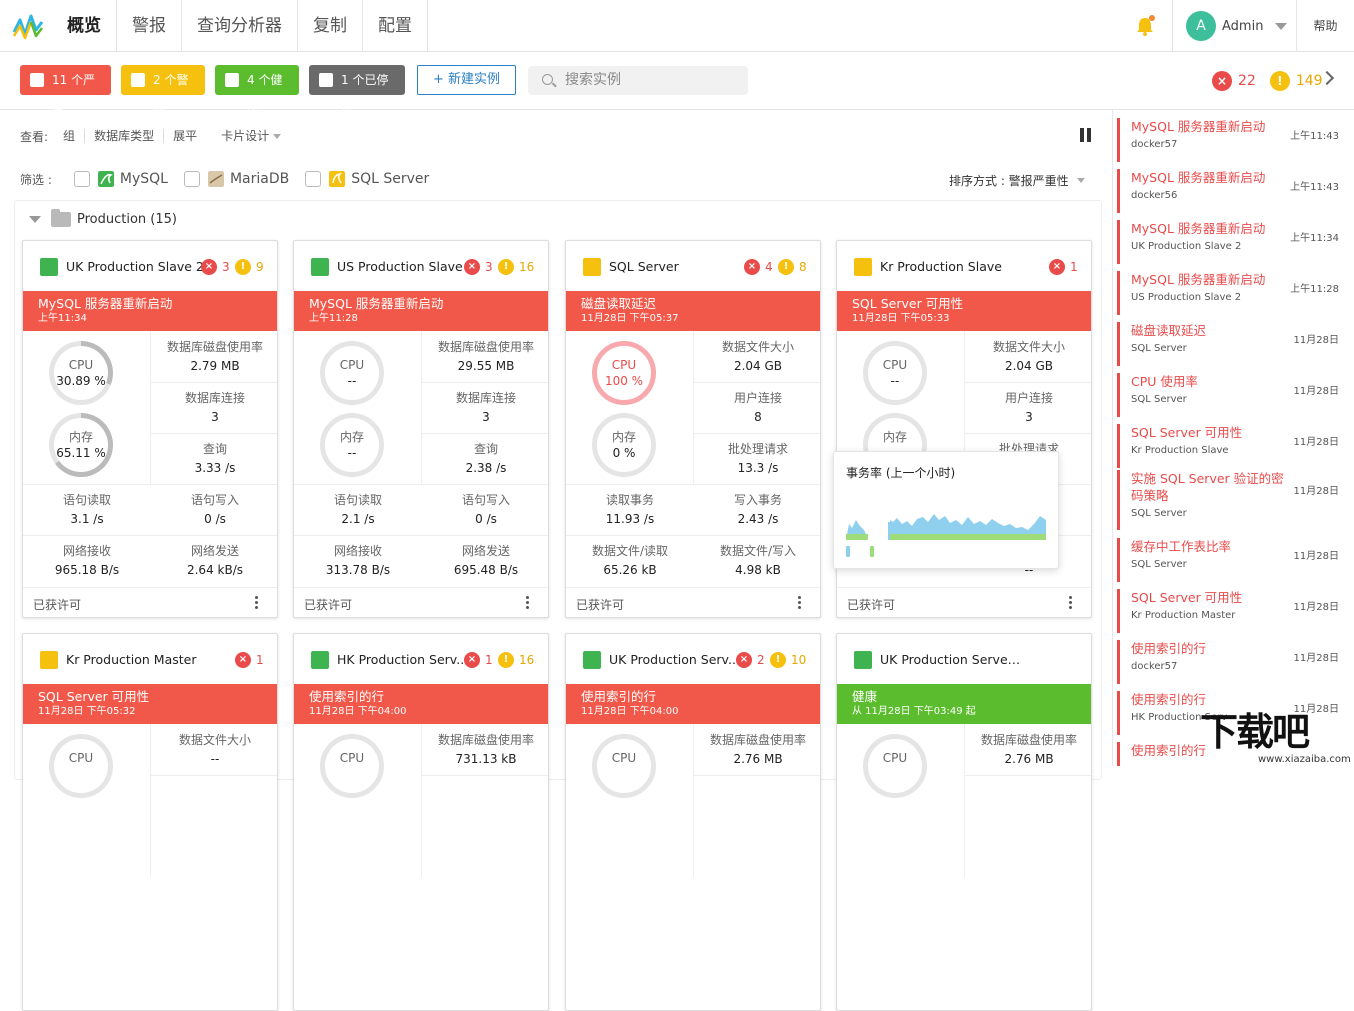 The width and height of the screenshot is (1354, 1011). Describe the element at coordinates (1074, 267) in the screenshot. I see `critical-count: 1` at that location.